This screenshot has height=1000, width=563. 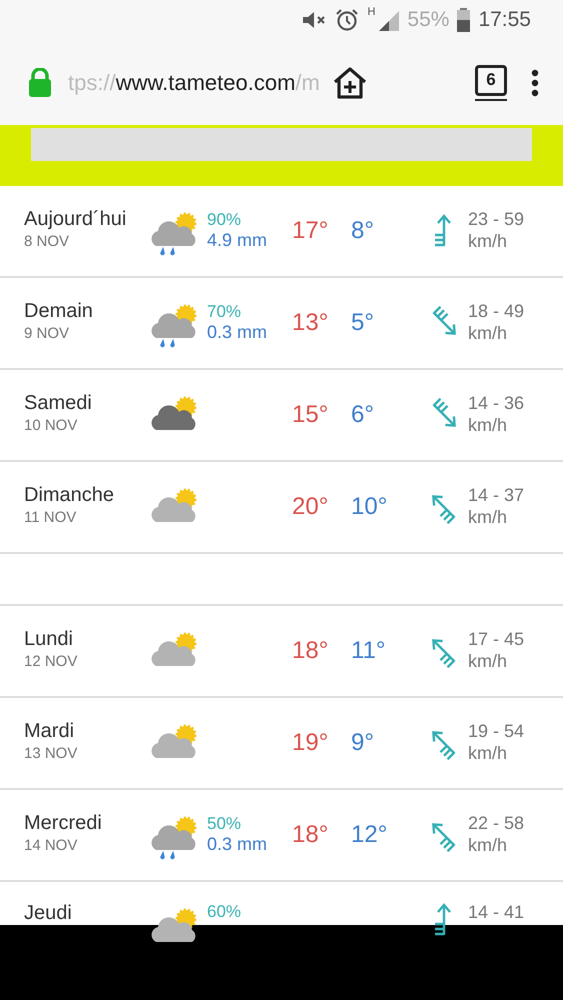 What do you see at coordinates (50, 732) in the screenshot?
I see `day-name: Mardi` at bounding box center [50, 732].